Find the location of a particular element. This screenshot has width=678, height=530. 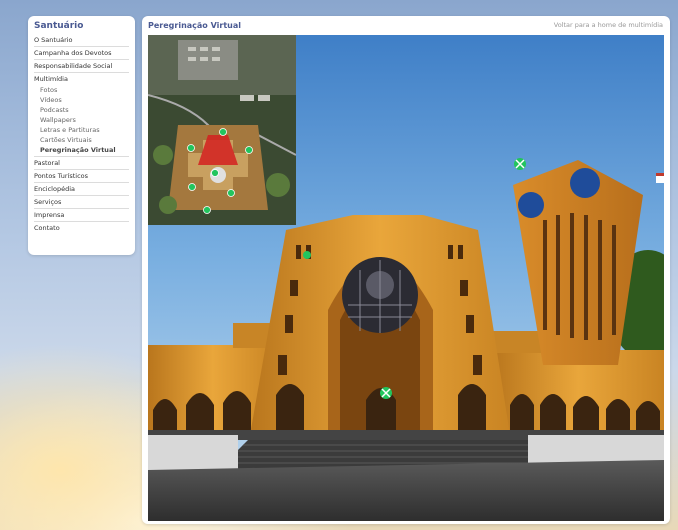

sidebar-item-contato: Contato is located at coordinates (81, 228).